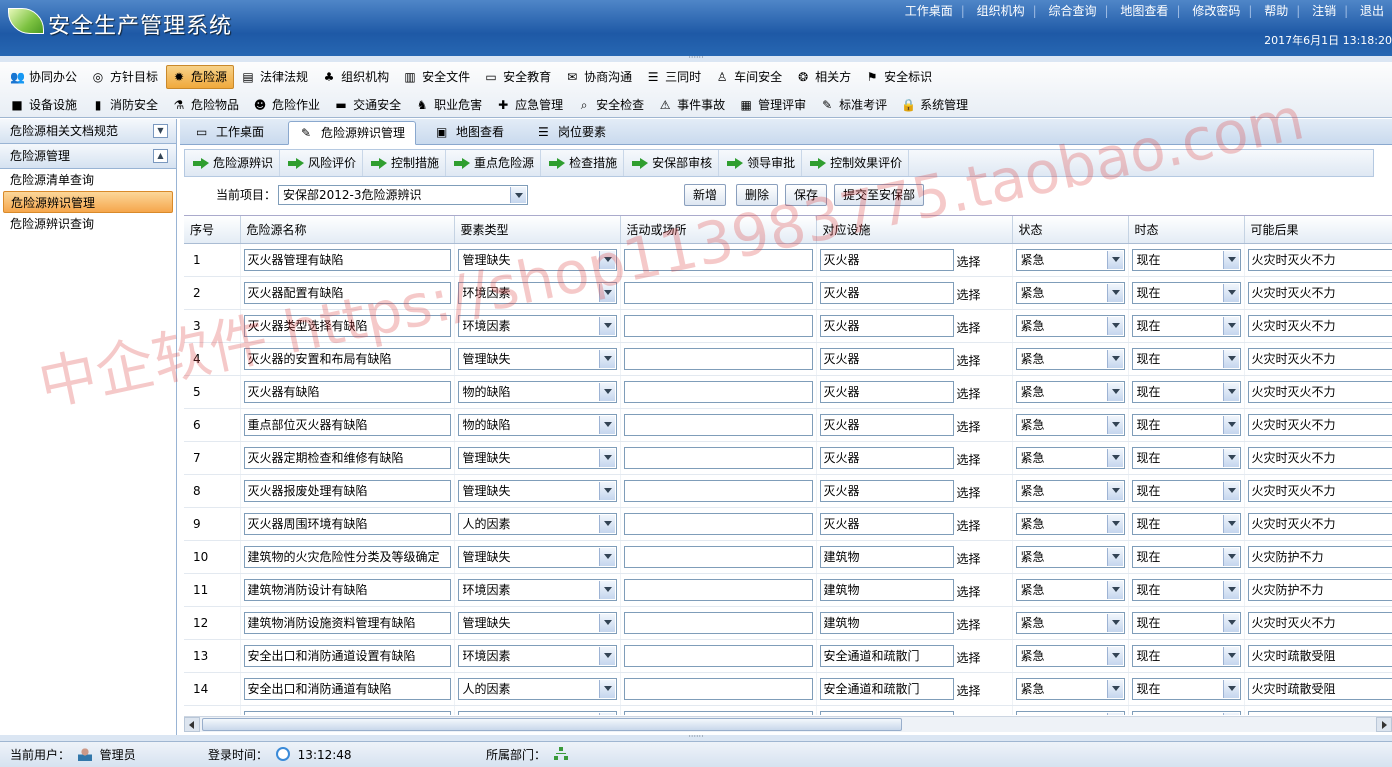  Describe the element at coordinates (88, 224) in the screenshot. I see `sidebar-item: 危险源辨识查询` at that location.